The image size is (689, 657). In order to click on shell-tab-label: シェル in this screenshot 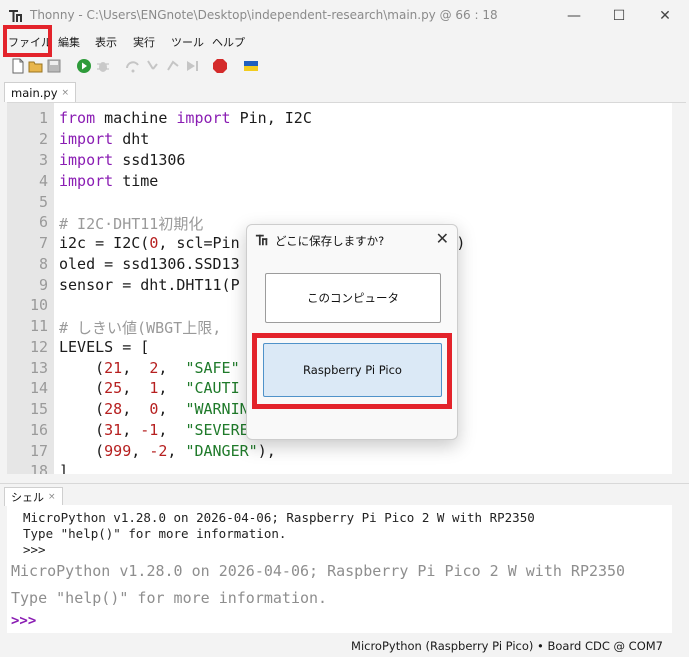, I will do `click(27, 497)`.